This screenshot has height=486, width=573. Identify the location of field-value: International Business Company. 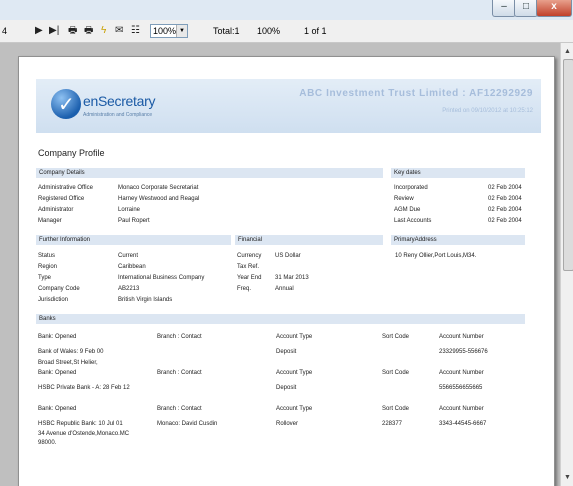
(161, 278).